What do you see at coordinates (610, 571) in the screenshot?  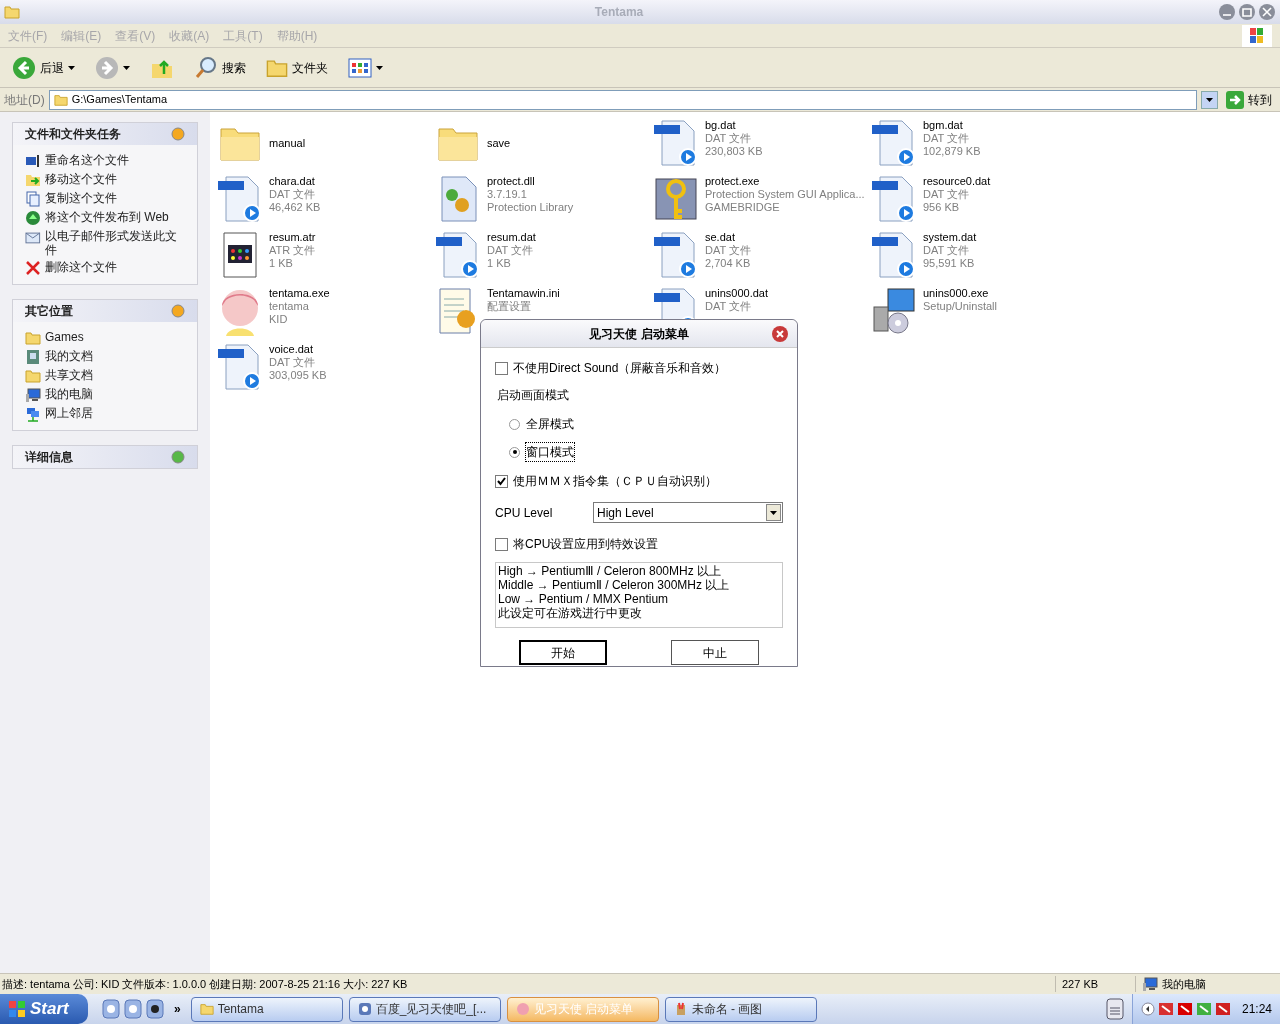 I see `info-line: High → PentiumⅢ / Celeron 800MHz 以上` at bounding box center [610, 571].